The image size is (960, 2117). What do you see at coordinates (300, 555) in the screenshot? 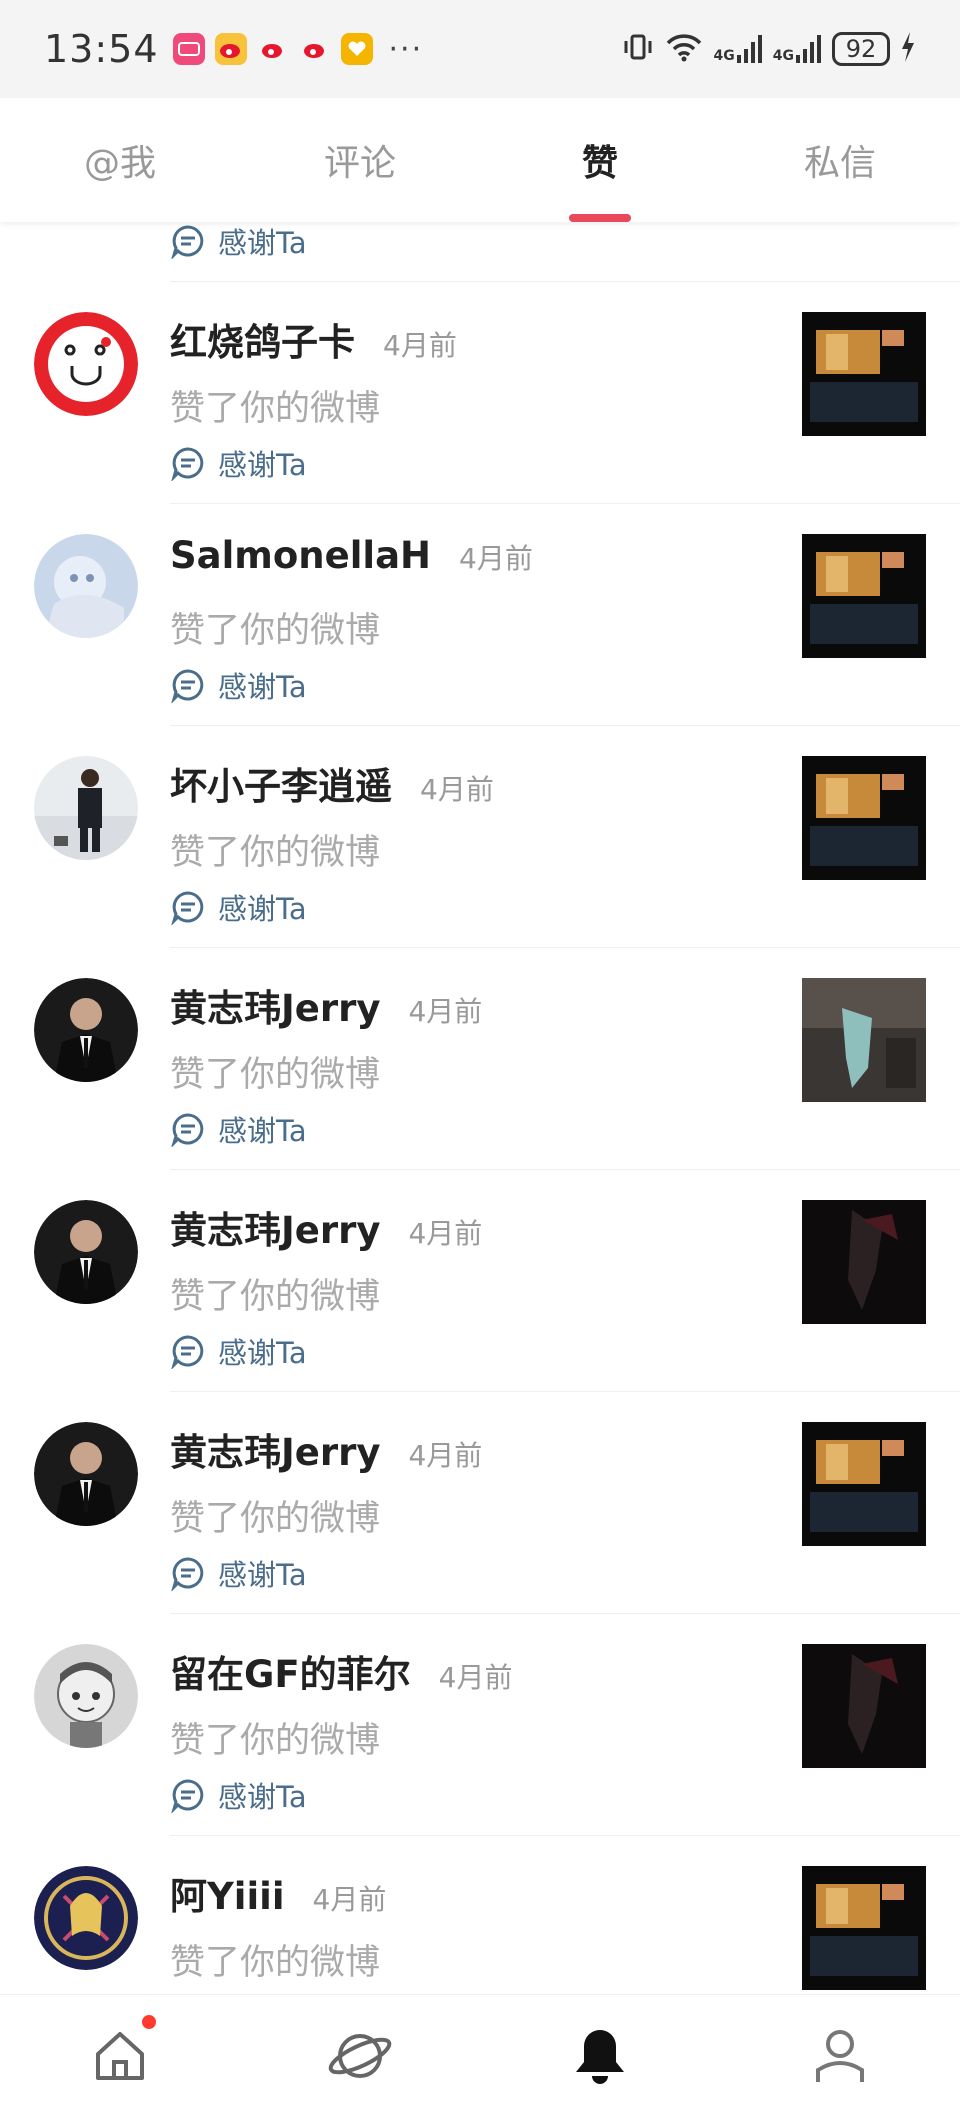
I see `user-name: SalmonellaH` at bounding box center [300, 555].